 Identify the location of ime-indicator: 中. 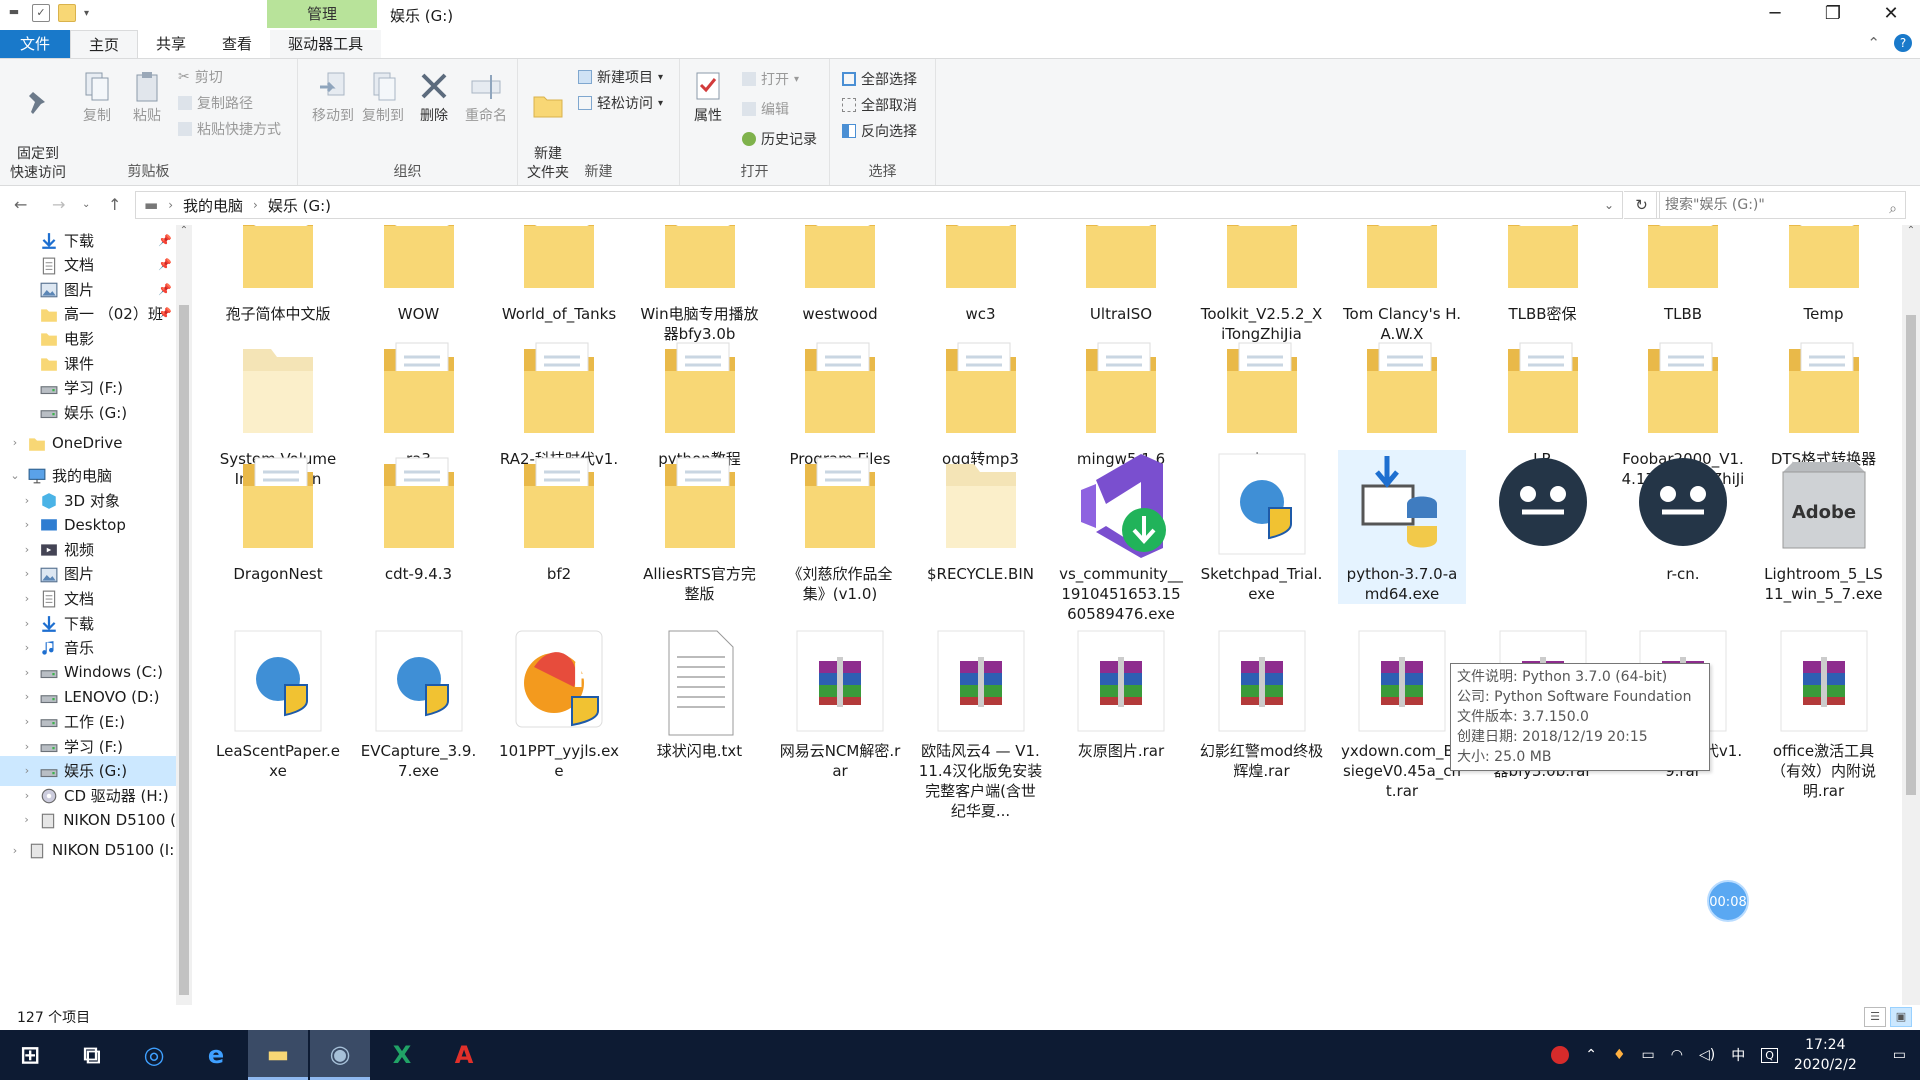
(1738, 1055).